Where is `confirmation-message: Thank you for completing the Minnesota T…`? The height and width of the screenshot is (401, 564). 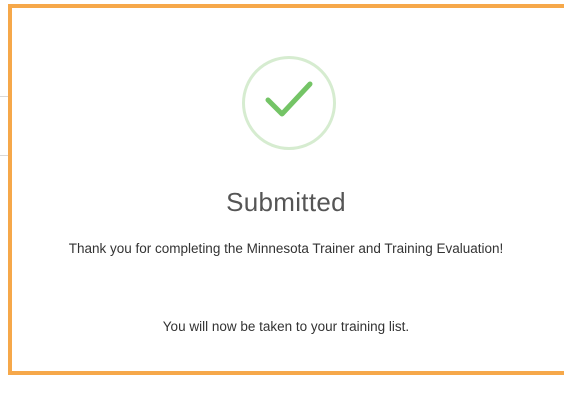 confirmation-message: Thank you for completing the Minnesota T… is located at coordinates (286, 248).